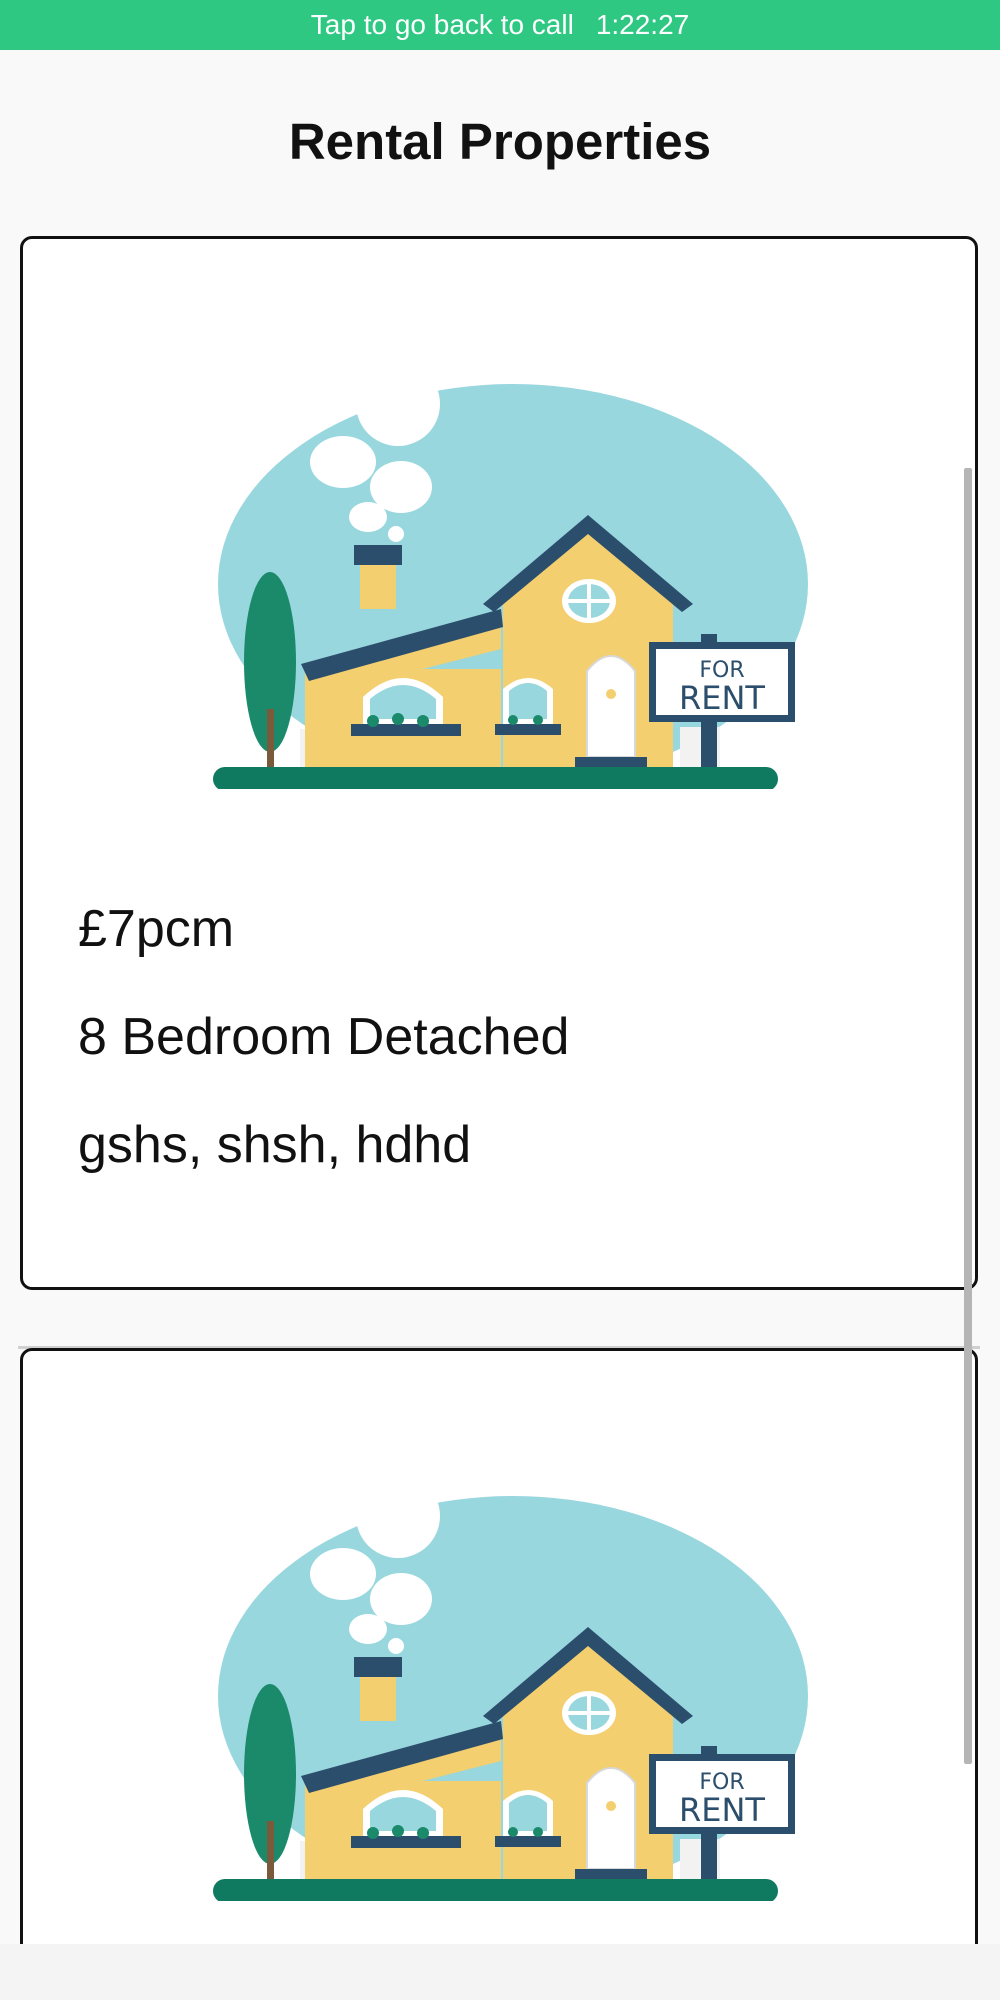 This screenshot has width=1000, height=2000. I want to click on listing-price: £7pcm, so click(156, 929).